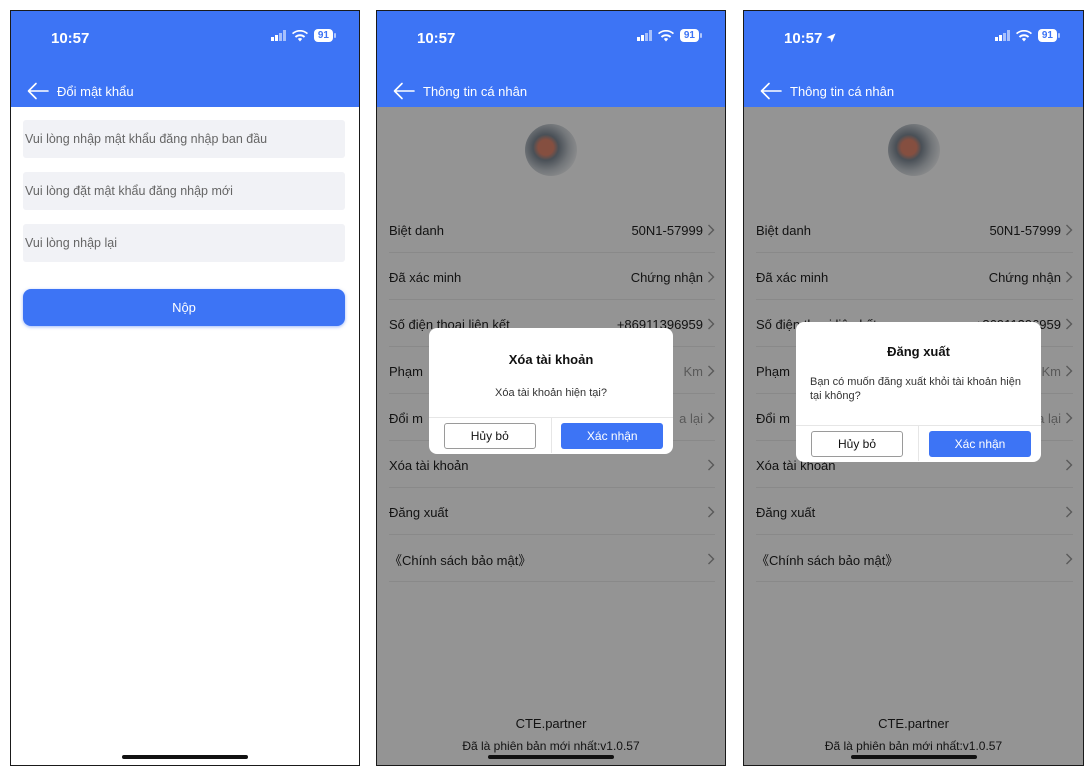 This screenshot has height=766, width=1084. What do you see at coordinates (184, 243) in the screenshot?
I see `confirm-password-input` at bounding box center [184, 243].